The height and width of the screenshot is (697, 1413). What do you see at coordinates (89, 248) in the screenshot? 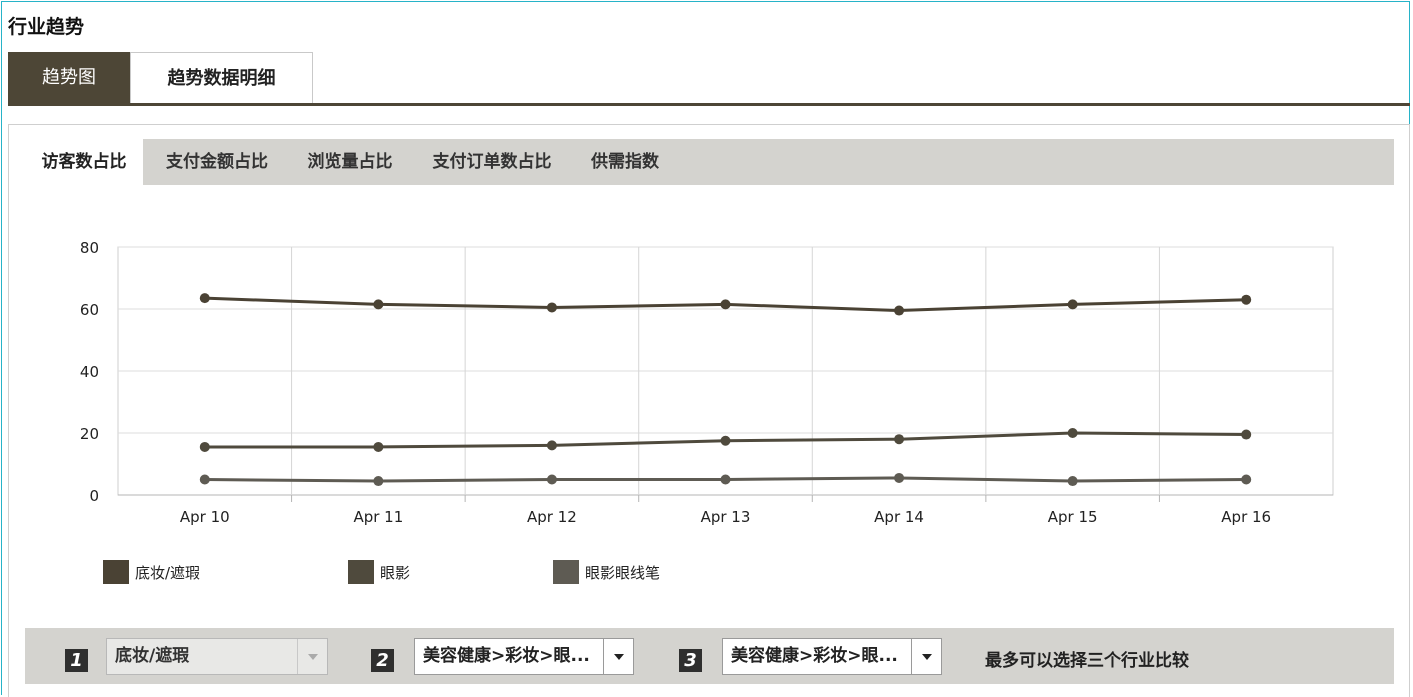
I see `y-tick-label: 80` at bounding box center [89, 248].